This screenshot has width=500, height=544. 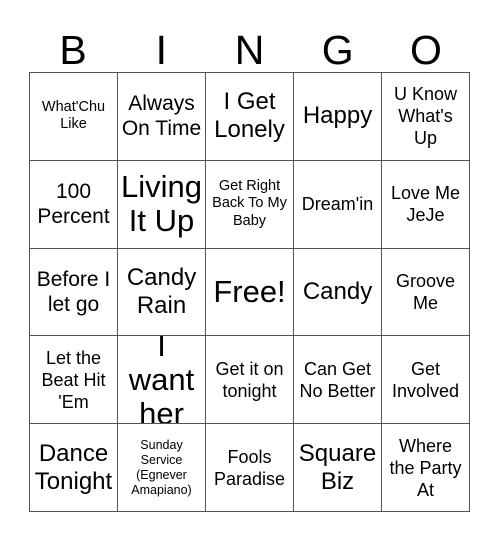 I want to click on header-letter-g: G, so click(x=337, y=50).